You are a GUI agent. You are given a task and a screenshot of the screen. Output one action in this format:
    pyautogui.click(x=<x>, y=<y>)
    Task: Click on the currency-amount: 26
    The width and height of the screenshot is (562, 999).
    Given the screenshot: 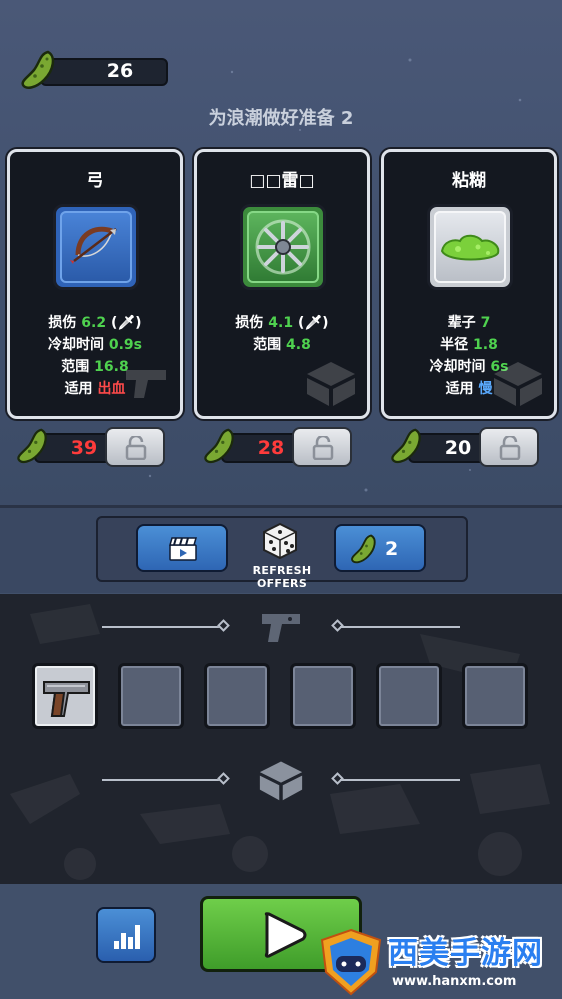 What is the action you would take?
    pyautogui.click(x=120, y=71)
    